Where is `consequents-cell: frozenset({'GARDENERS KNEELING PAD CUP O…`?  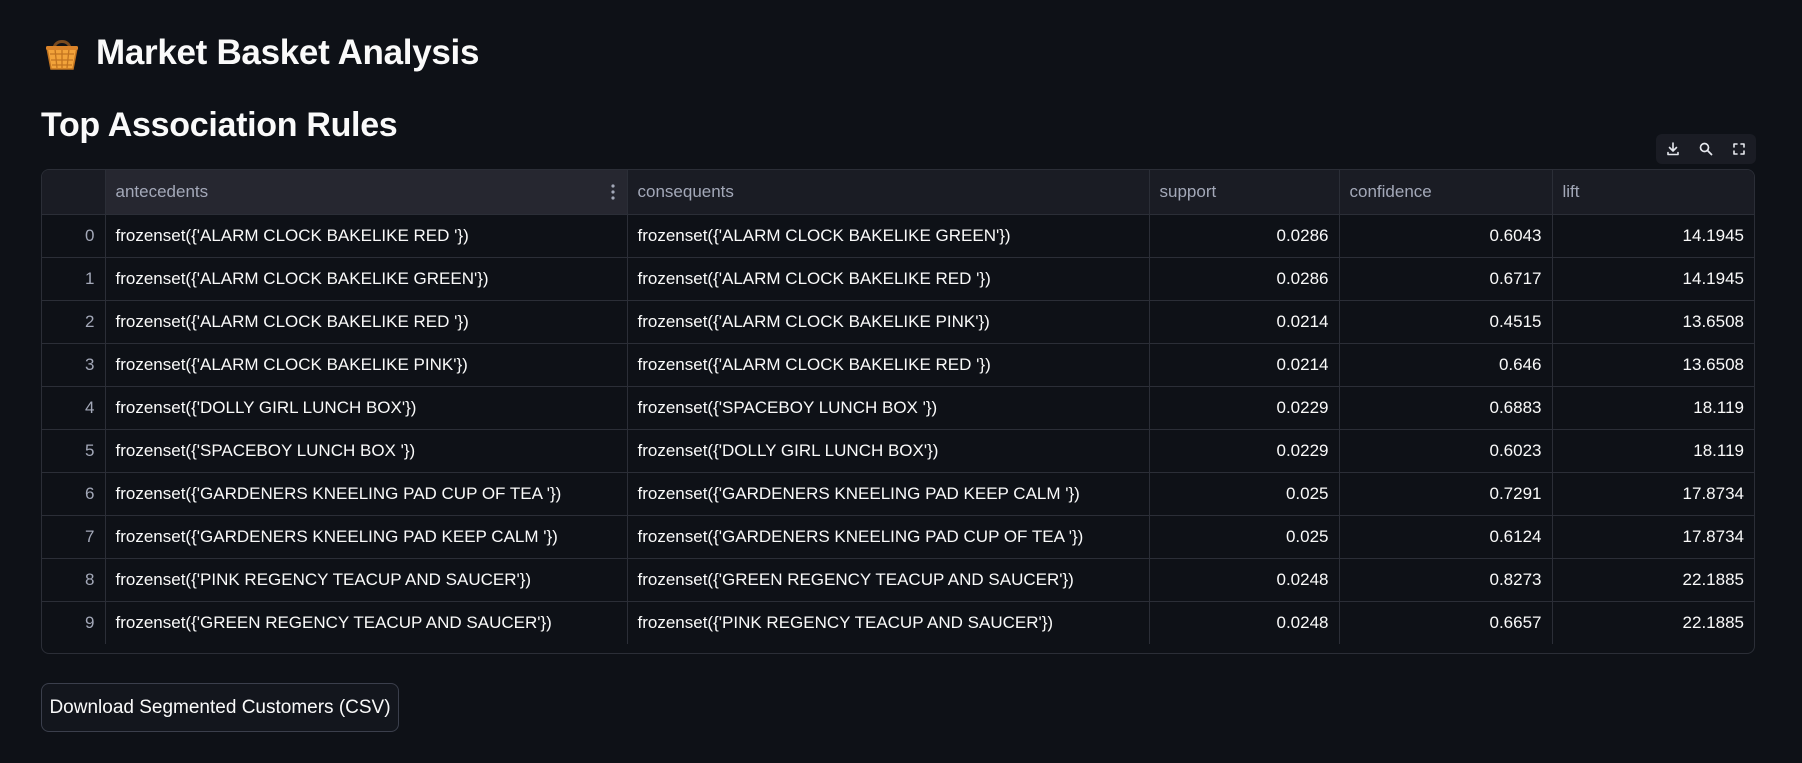 consequents-cell: frozenset({'GARDENERS KNEELING PAD CUP O… is located at coordinates (888, 537).